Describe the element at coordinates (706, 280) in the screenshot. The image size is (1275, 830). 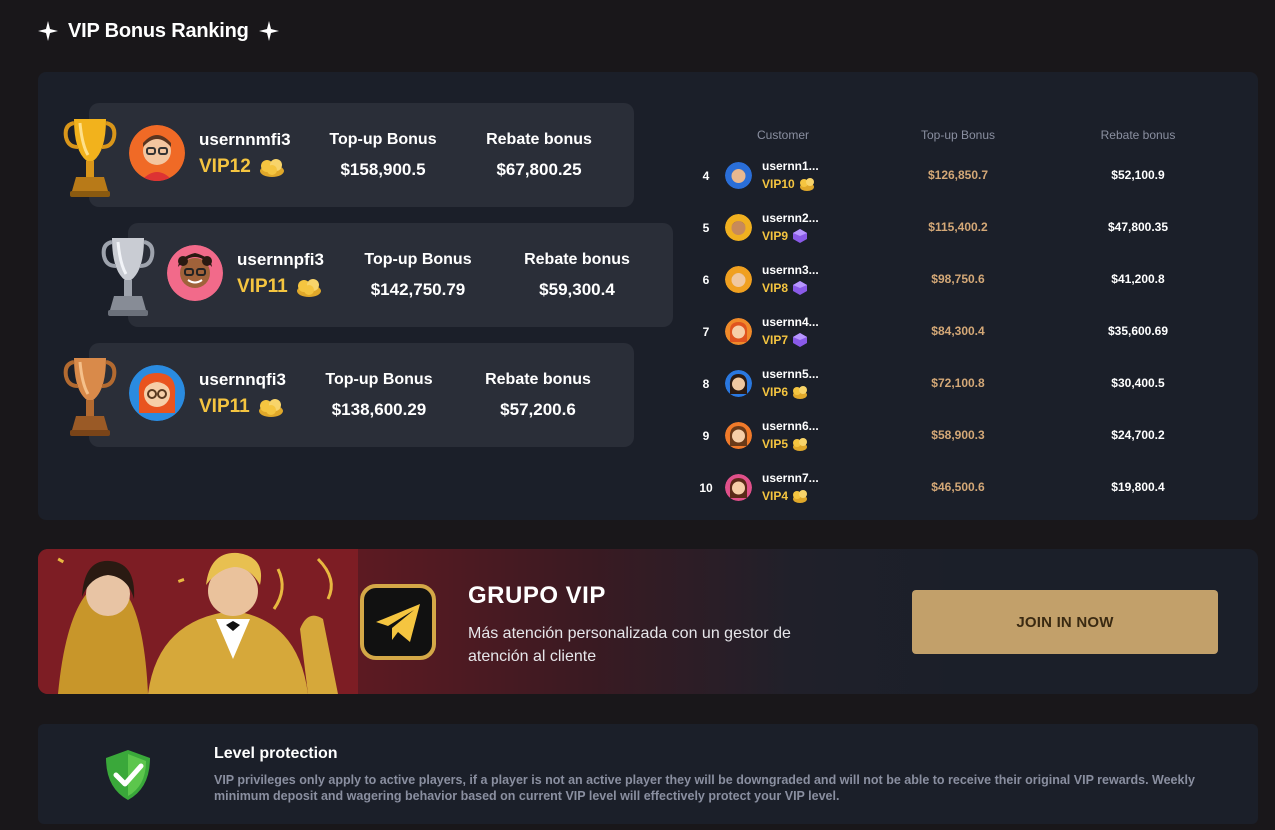
I see `rank-number: 6` at that location.